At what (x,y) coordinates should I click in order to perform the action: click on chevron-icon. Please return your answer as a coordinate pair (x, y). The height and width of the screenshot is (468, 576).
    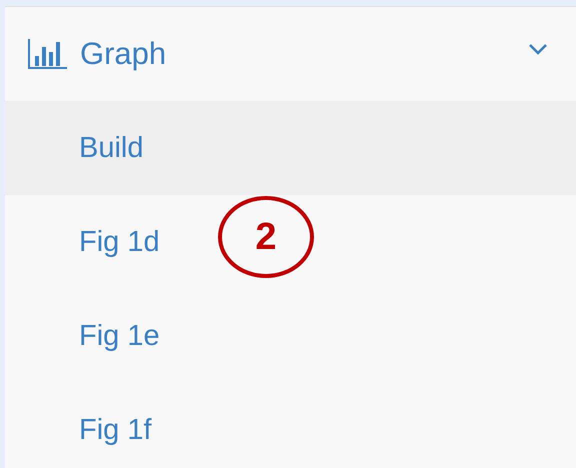
    Looking at the image, I should click on (538, 49).